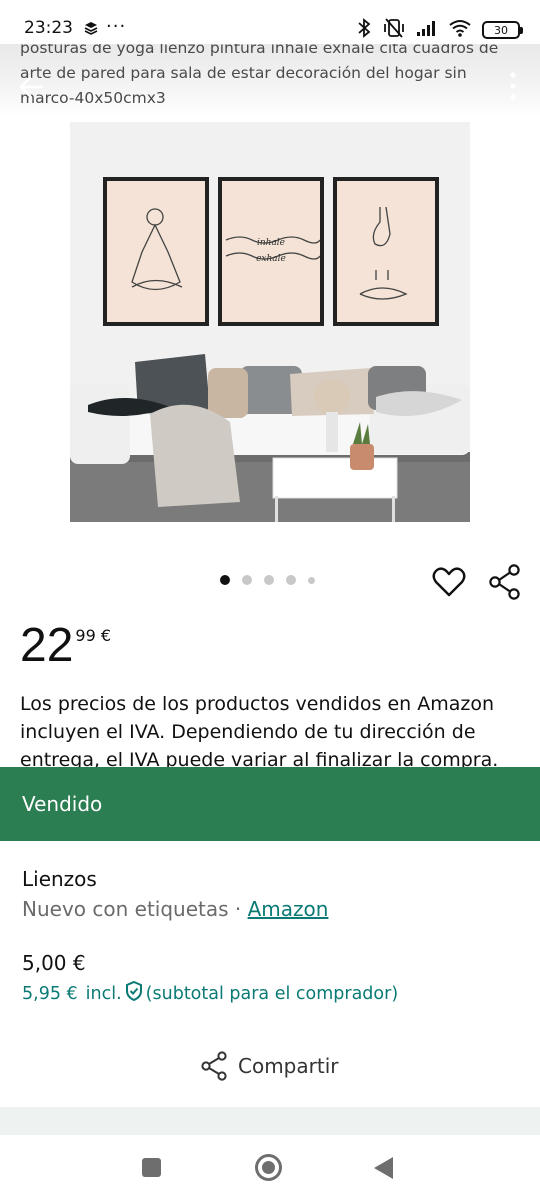 The width and height of the screenshot is (540, 1200). What do you see at coordinates (103, 993) in the screenshot?
I see `buyer-incl: incl.` at bounding box center [103, 993].